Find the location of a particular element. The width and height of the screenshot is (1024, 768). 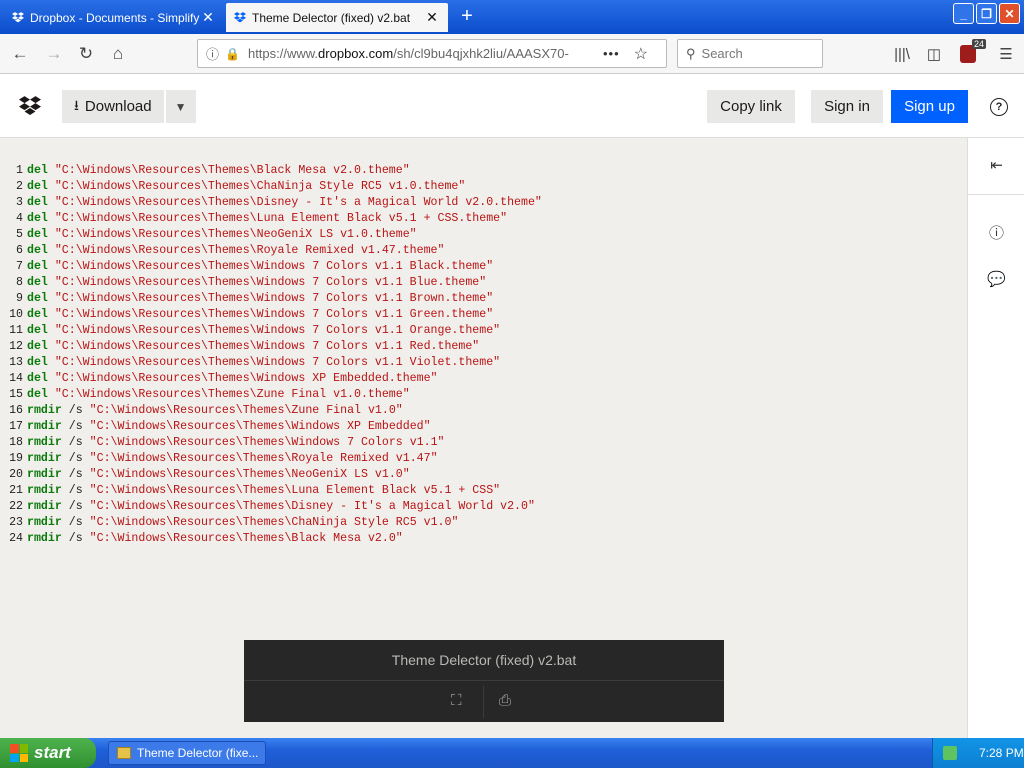

line-number: 1 is located at coordinates (19, 170).